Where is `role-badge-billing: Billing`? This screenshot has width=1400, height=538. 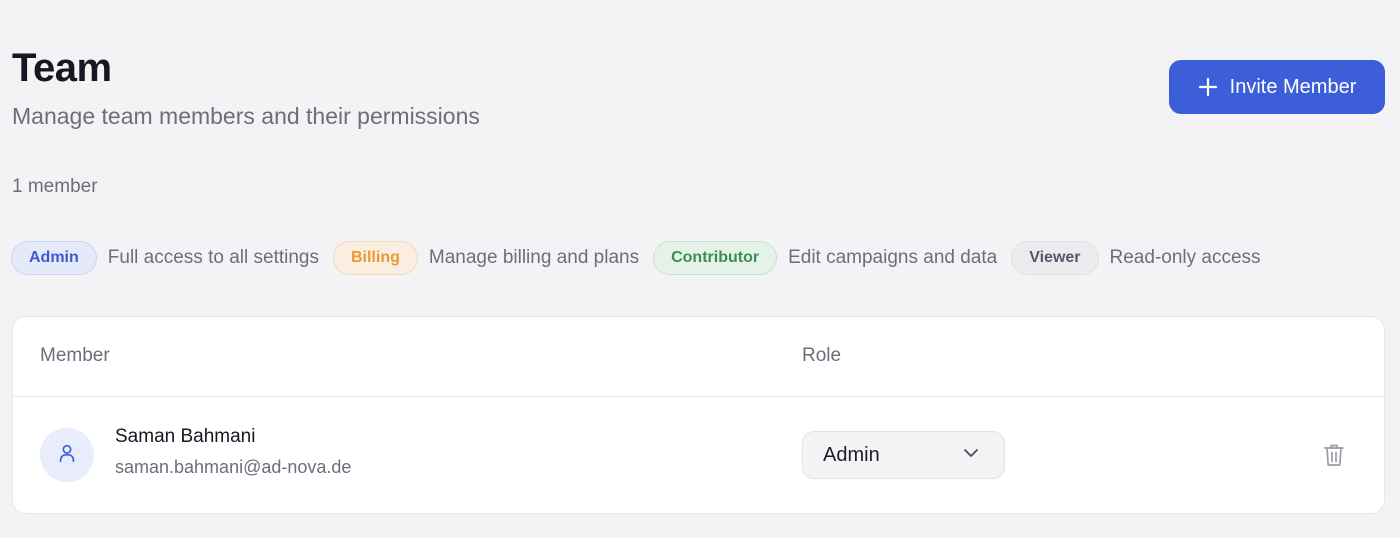
role-badge-billing: Billing is located at coordinates (375, 258).